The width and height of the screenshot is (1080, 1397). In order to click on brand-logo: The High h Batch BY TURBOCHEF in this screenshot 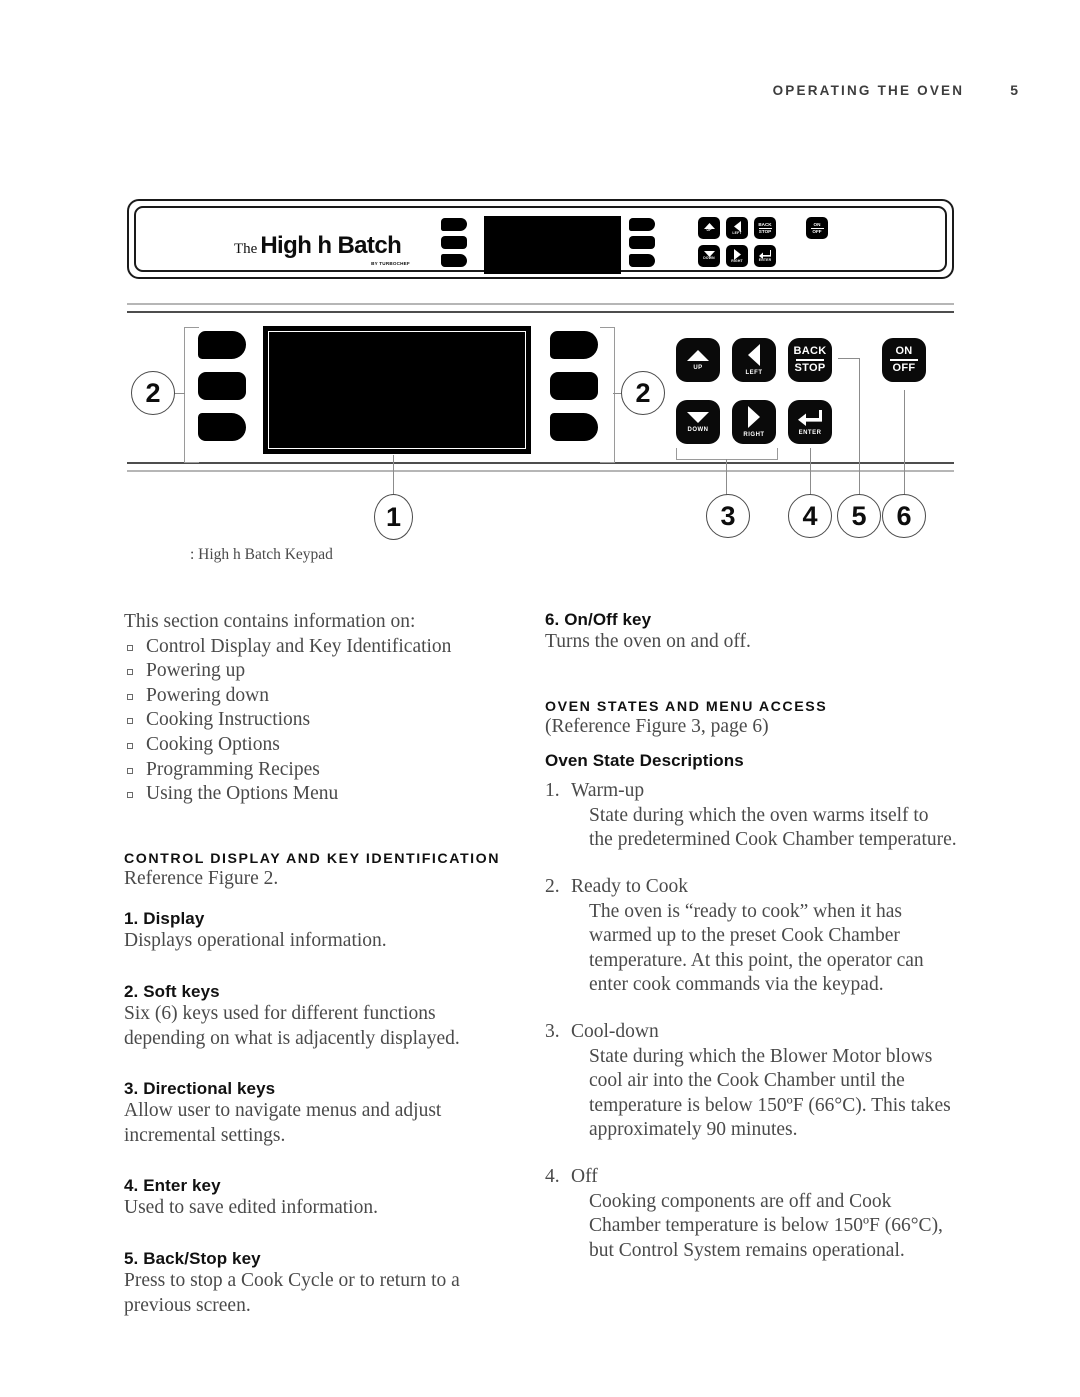, I will do `click(322, 249)`.